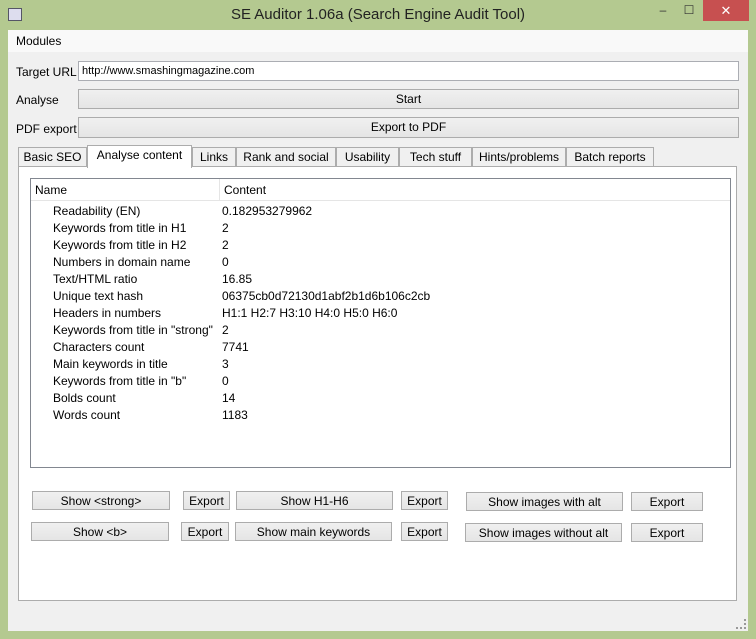  Describe the element at coordinates (229, 398) in the screenshot. I see `row-value: 14` at that location.